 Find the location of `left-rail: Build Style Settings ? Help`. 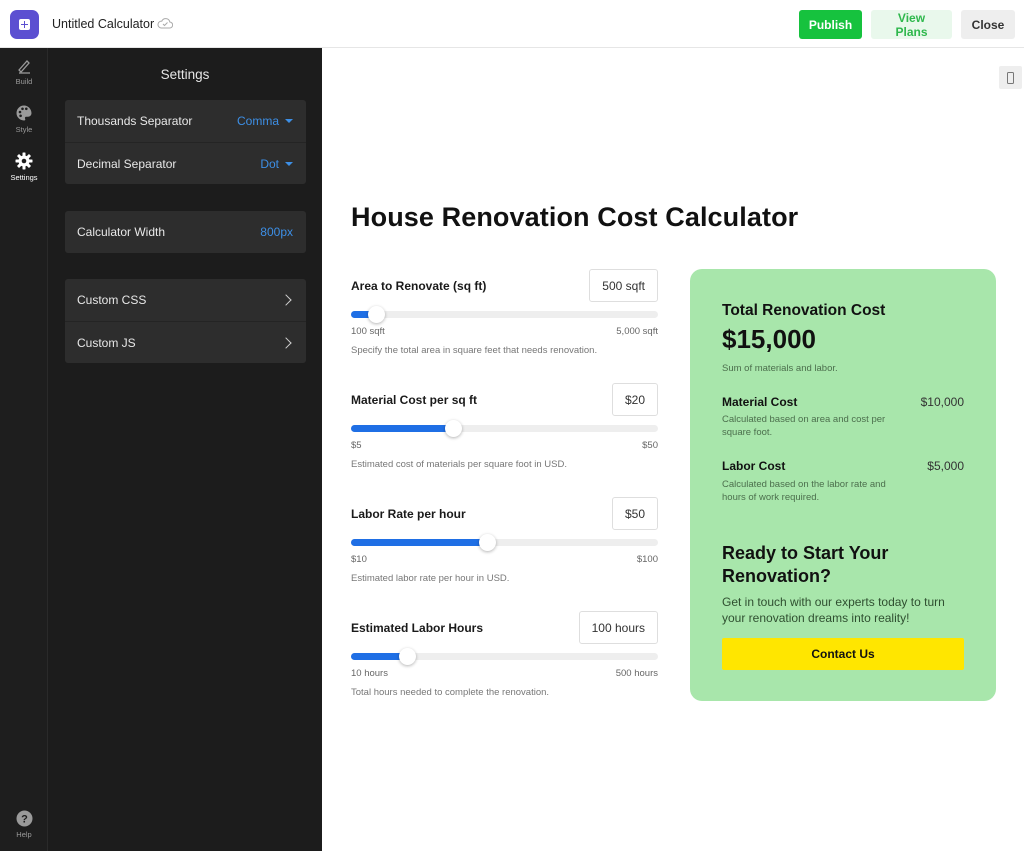

left-rail: Build Style Settings ? Help is located at coordinates (24, 449).